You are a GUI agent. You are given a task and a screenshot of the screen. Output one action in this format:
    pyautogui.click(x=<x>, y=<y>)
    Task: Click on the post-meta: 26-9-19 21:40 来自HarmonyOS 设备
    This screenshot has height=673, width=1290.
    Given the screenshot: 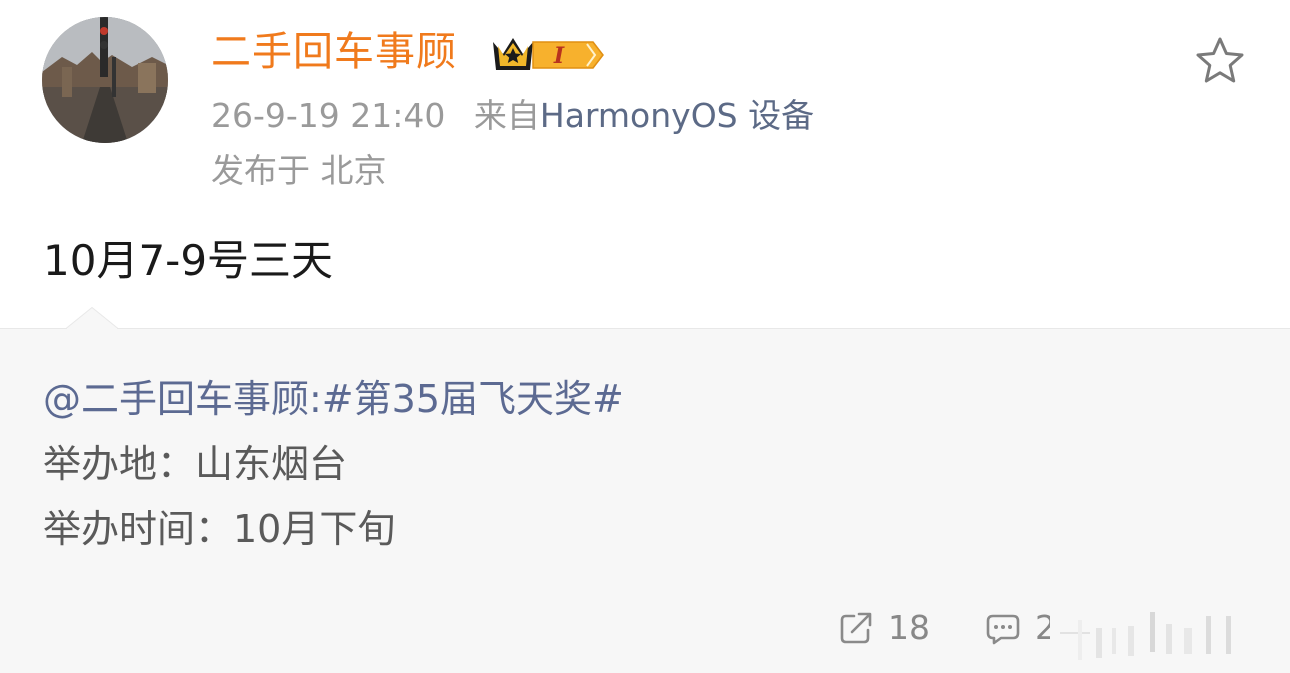 What is the action you would take?
    pyautogui.click(x=512, y=116)
    